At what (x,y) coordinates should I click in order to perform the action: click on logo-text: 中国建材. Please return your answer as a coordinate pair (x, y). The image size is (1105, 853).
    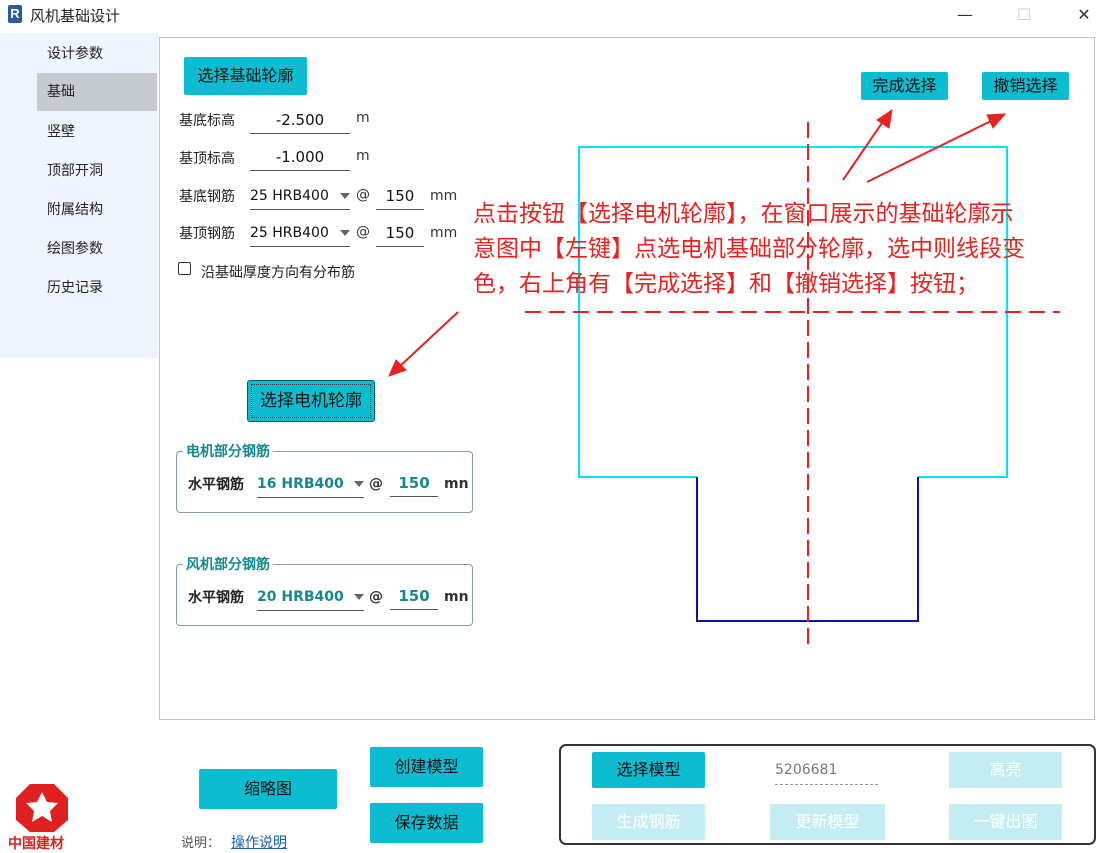
    Looking at the image, I should click on (36, 844).